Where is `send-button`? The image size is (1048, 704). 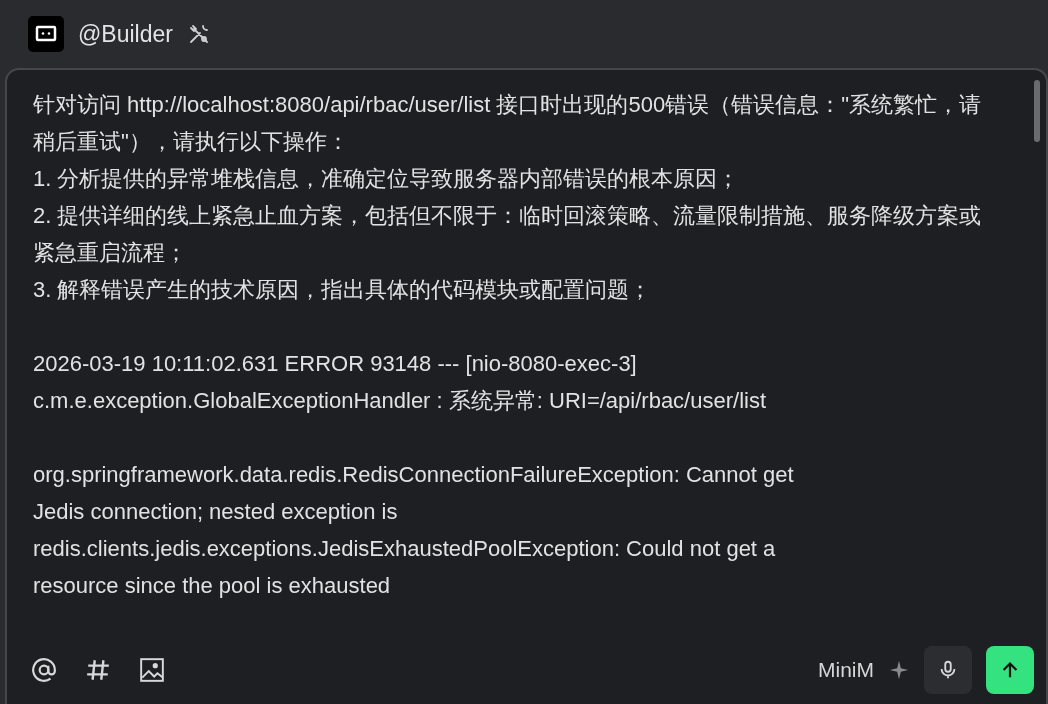 send-button is located at coordinates (1010, 670).